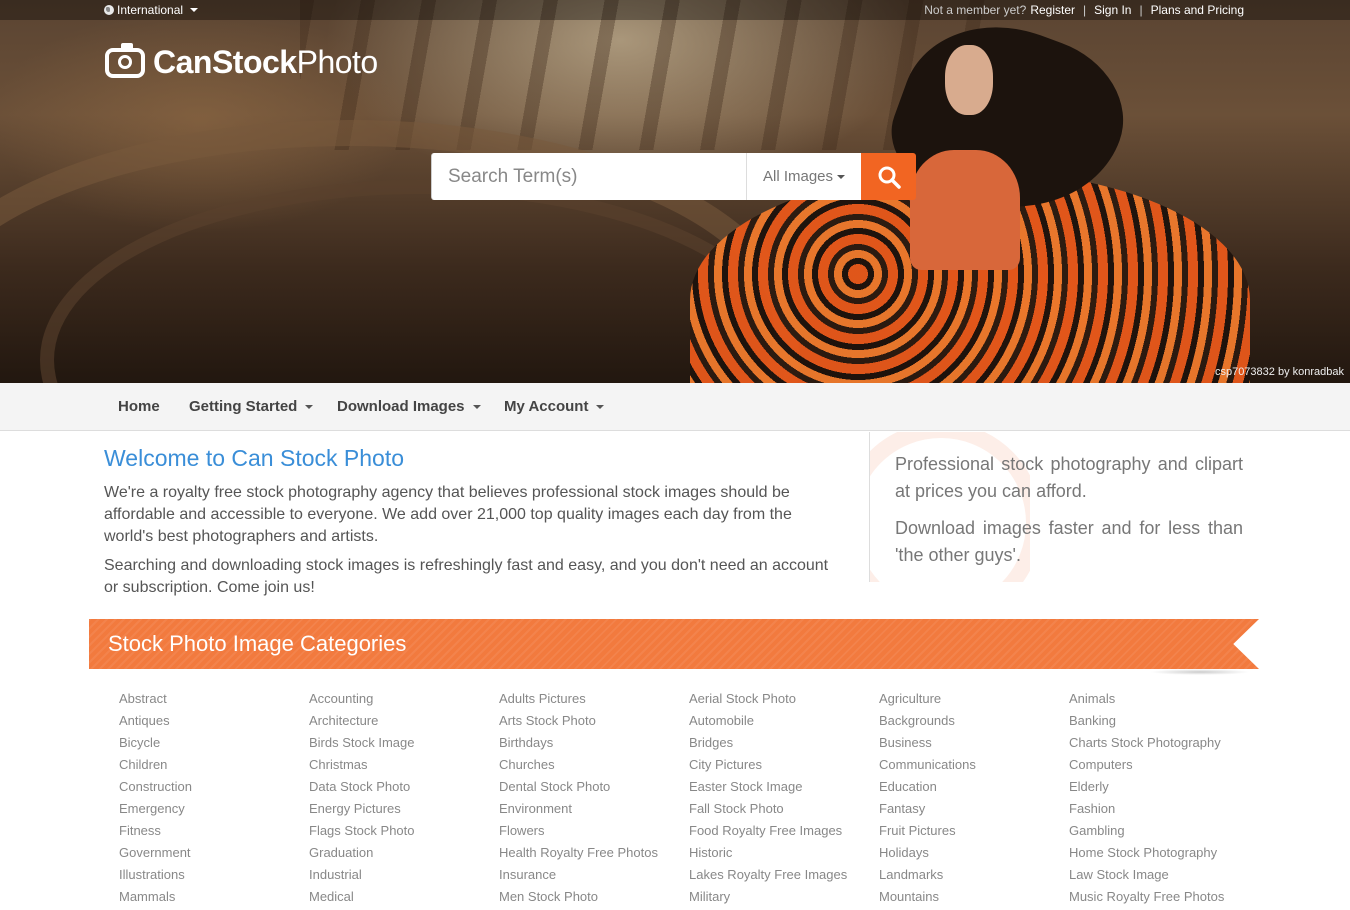 The height and width of the screenshot is (910, 1350). Describe the element at coordinates (404, 899) in the screenshot. I see `category-link: Medical` at that location.